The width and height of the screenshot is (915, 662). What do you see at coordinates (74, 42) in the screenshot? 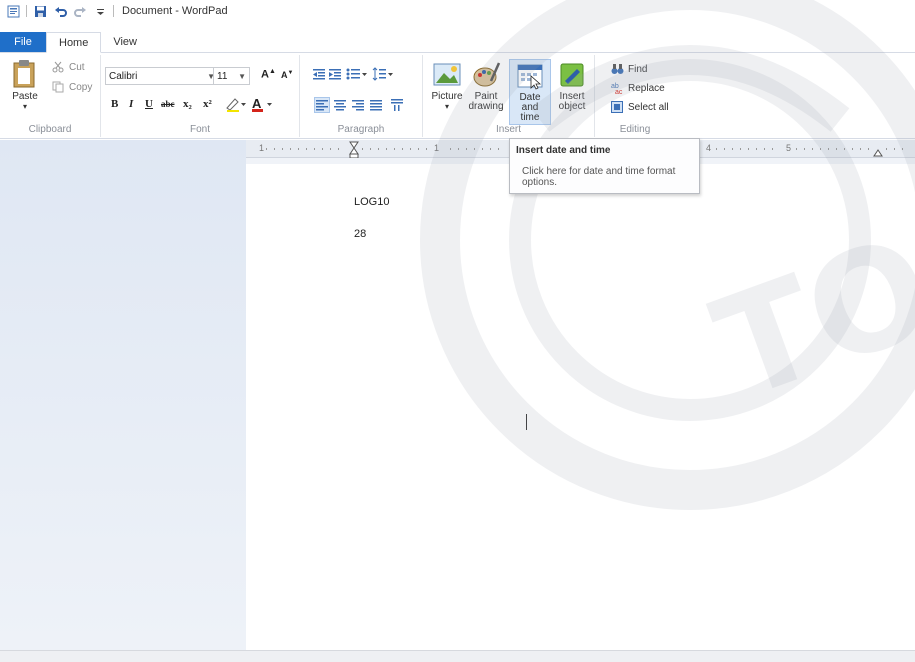
I see `tab-home: Home` at bounding box center [74, 42].